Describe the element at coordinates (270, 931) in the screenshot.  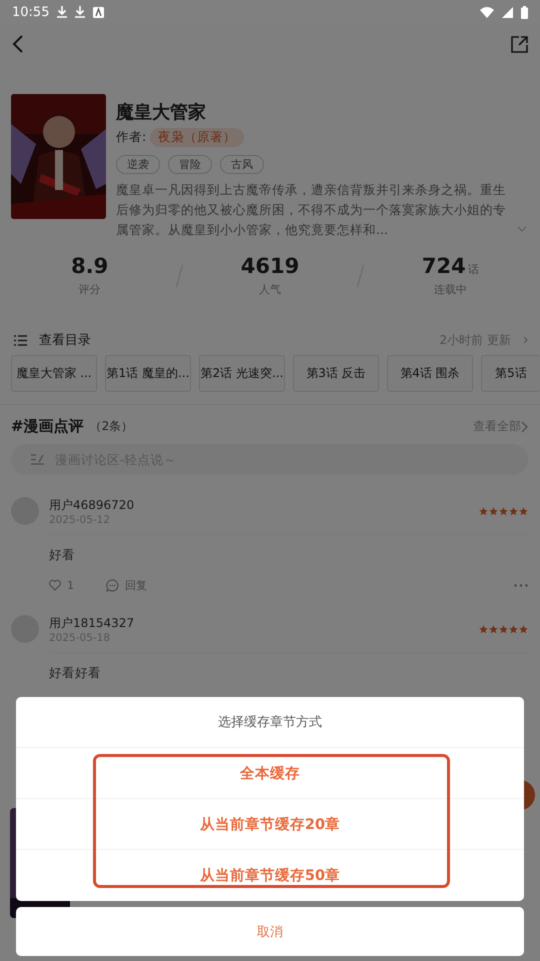
I see `cancel-button: 取消` at that location.